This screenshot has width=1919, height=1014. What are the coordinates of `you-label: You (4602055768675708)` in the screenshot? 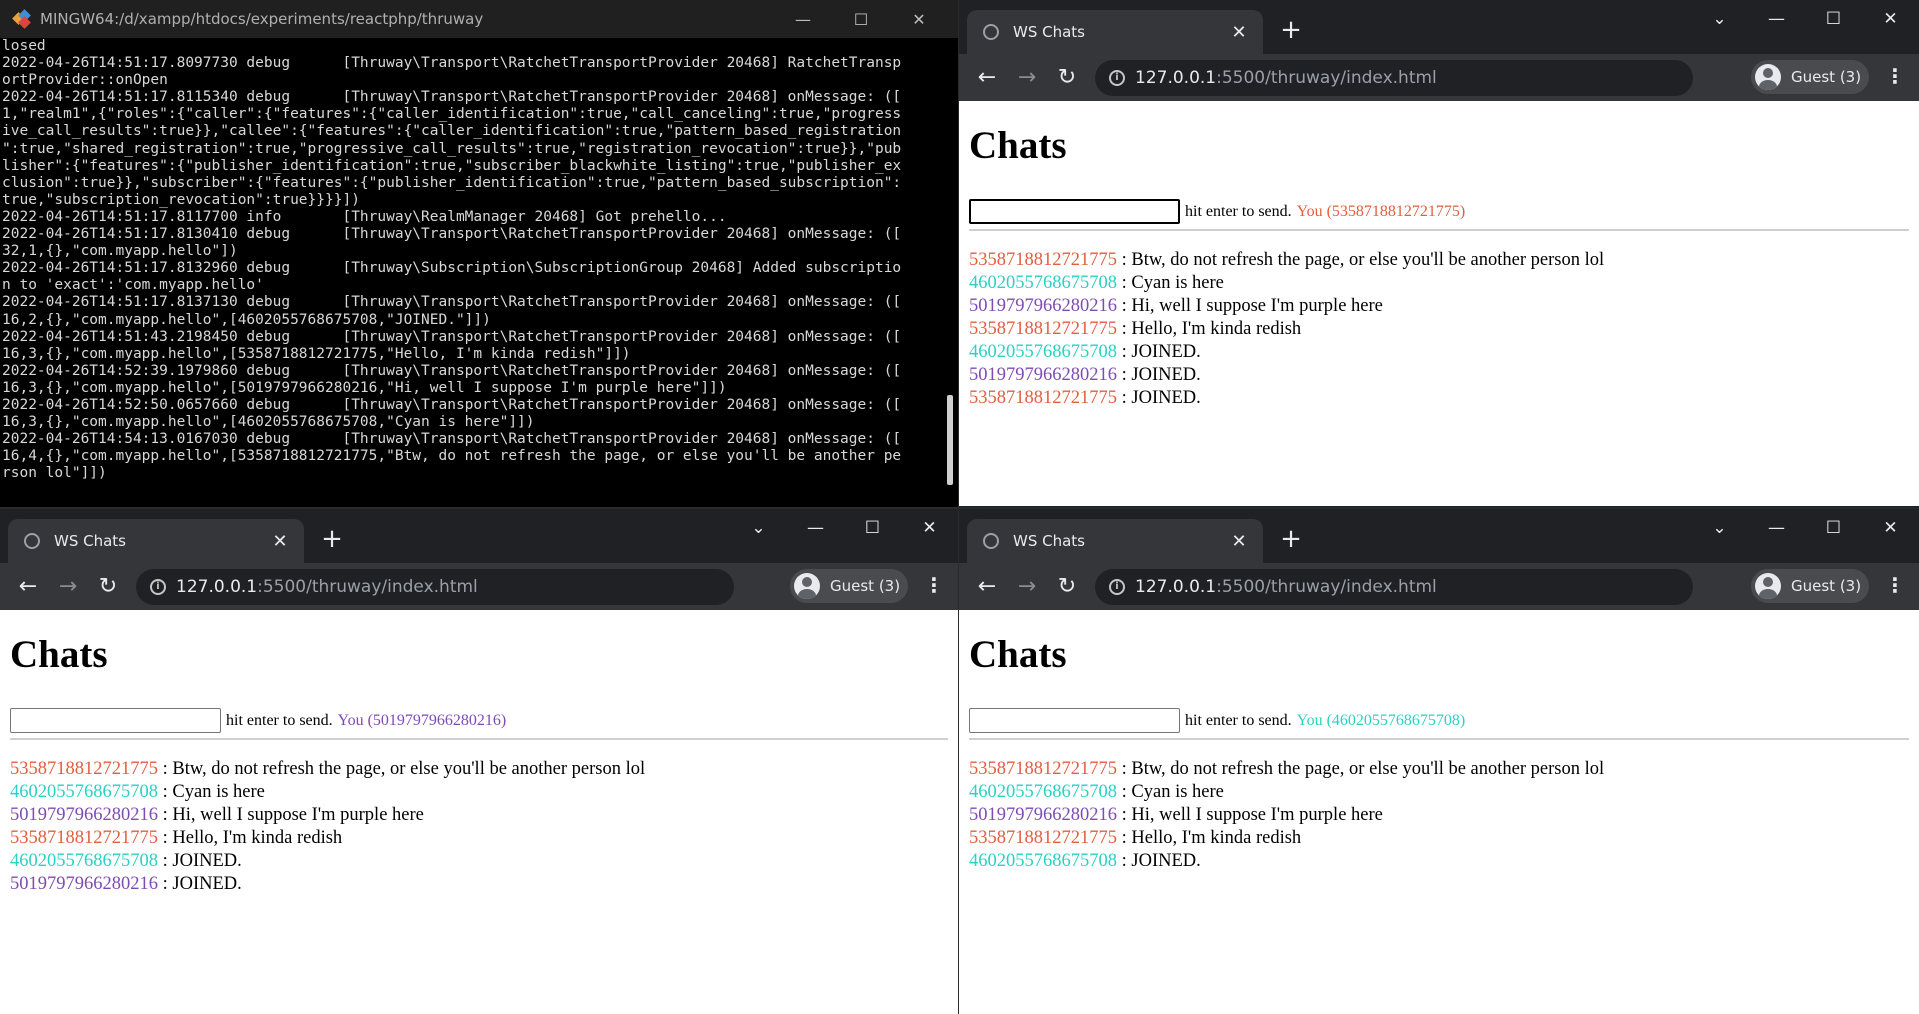 It's located at (1381, 720).